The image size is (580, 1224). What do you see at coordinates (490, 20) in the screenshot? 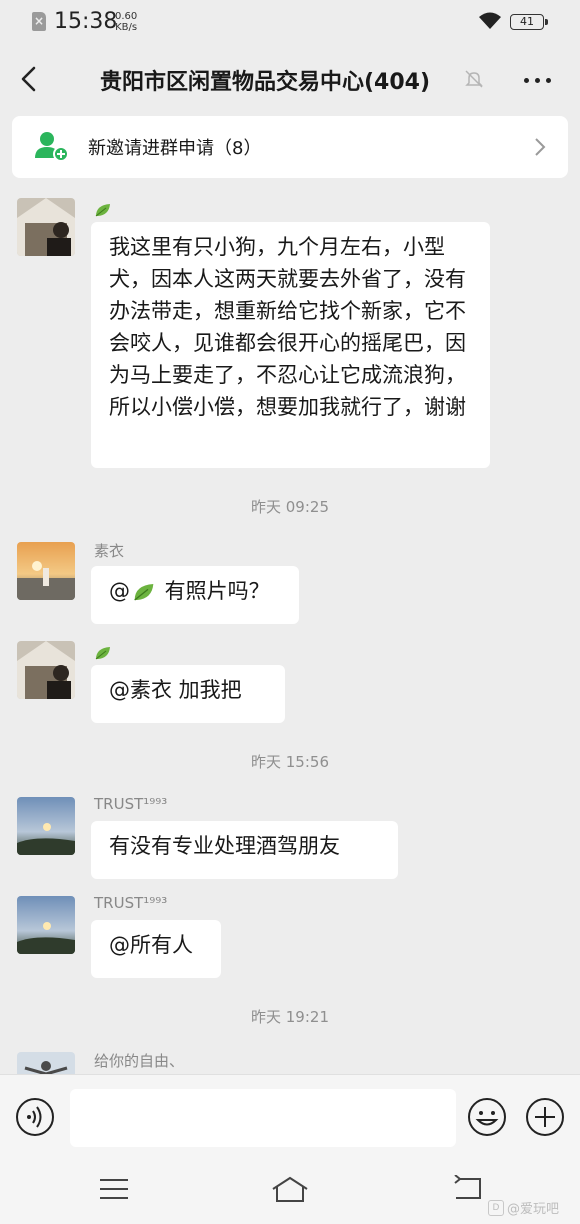
I see `wifi-icon` at bounding box center [490, 20].